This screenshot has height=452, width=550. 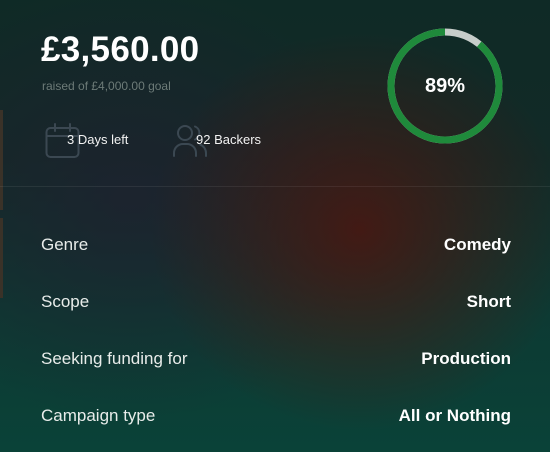 I want to click on detail-value: Comedy, so click(x=477, y=244).